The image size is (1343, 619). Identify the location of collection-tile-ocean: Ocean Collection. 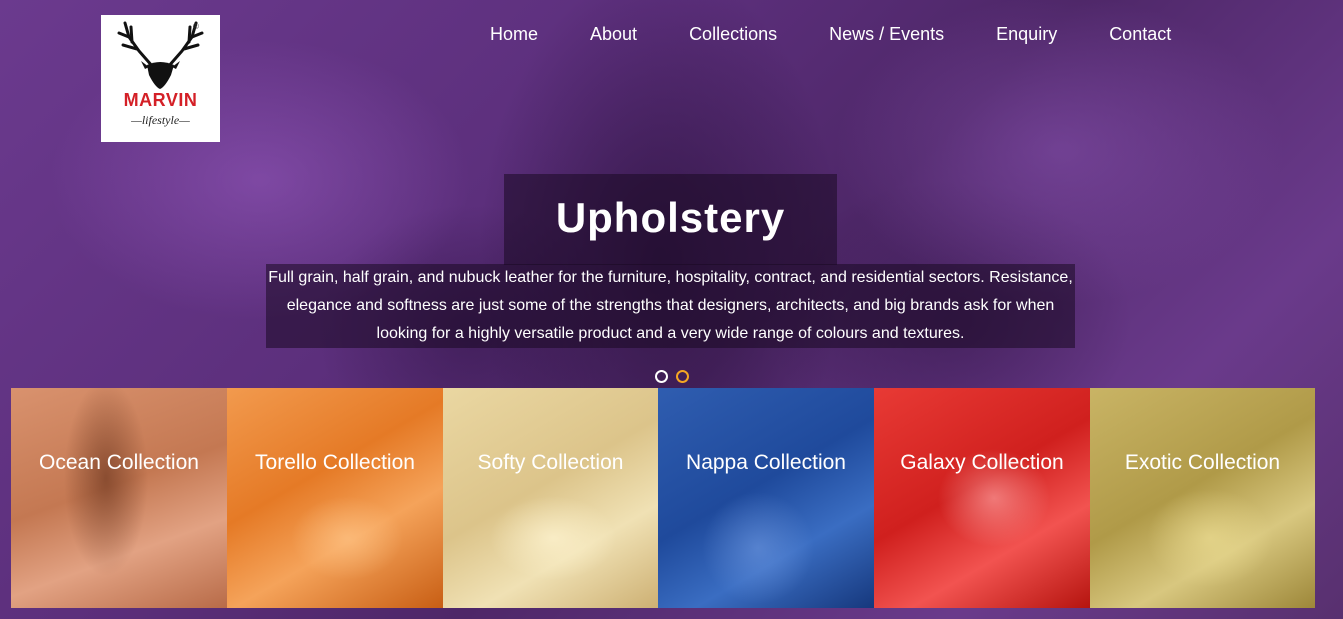
(119, 498).